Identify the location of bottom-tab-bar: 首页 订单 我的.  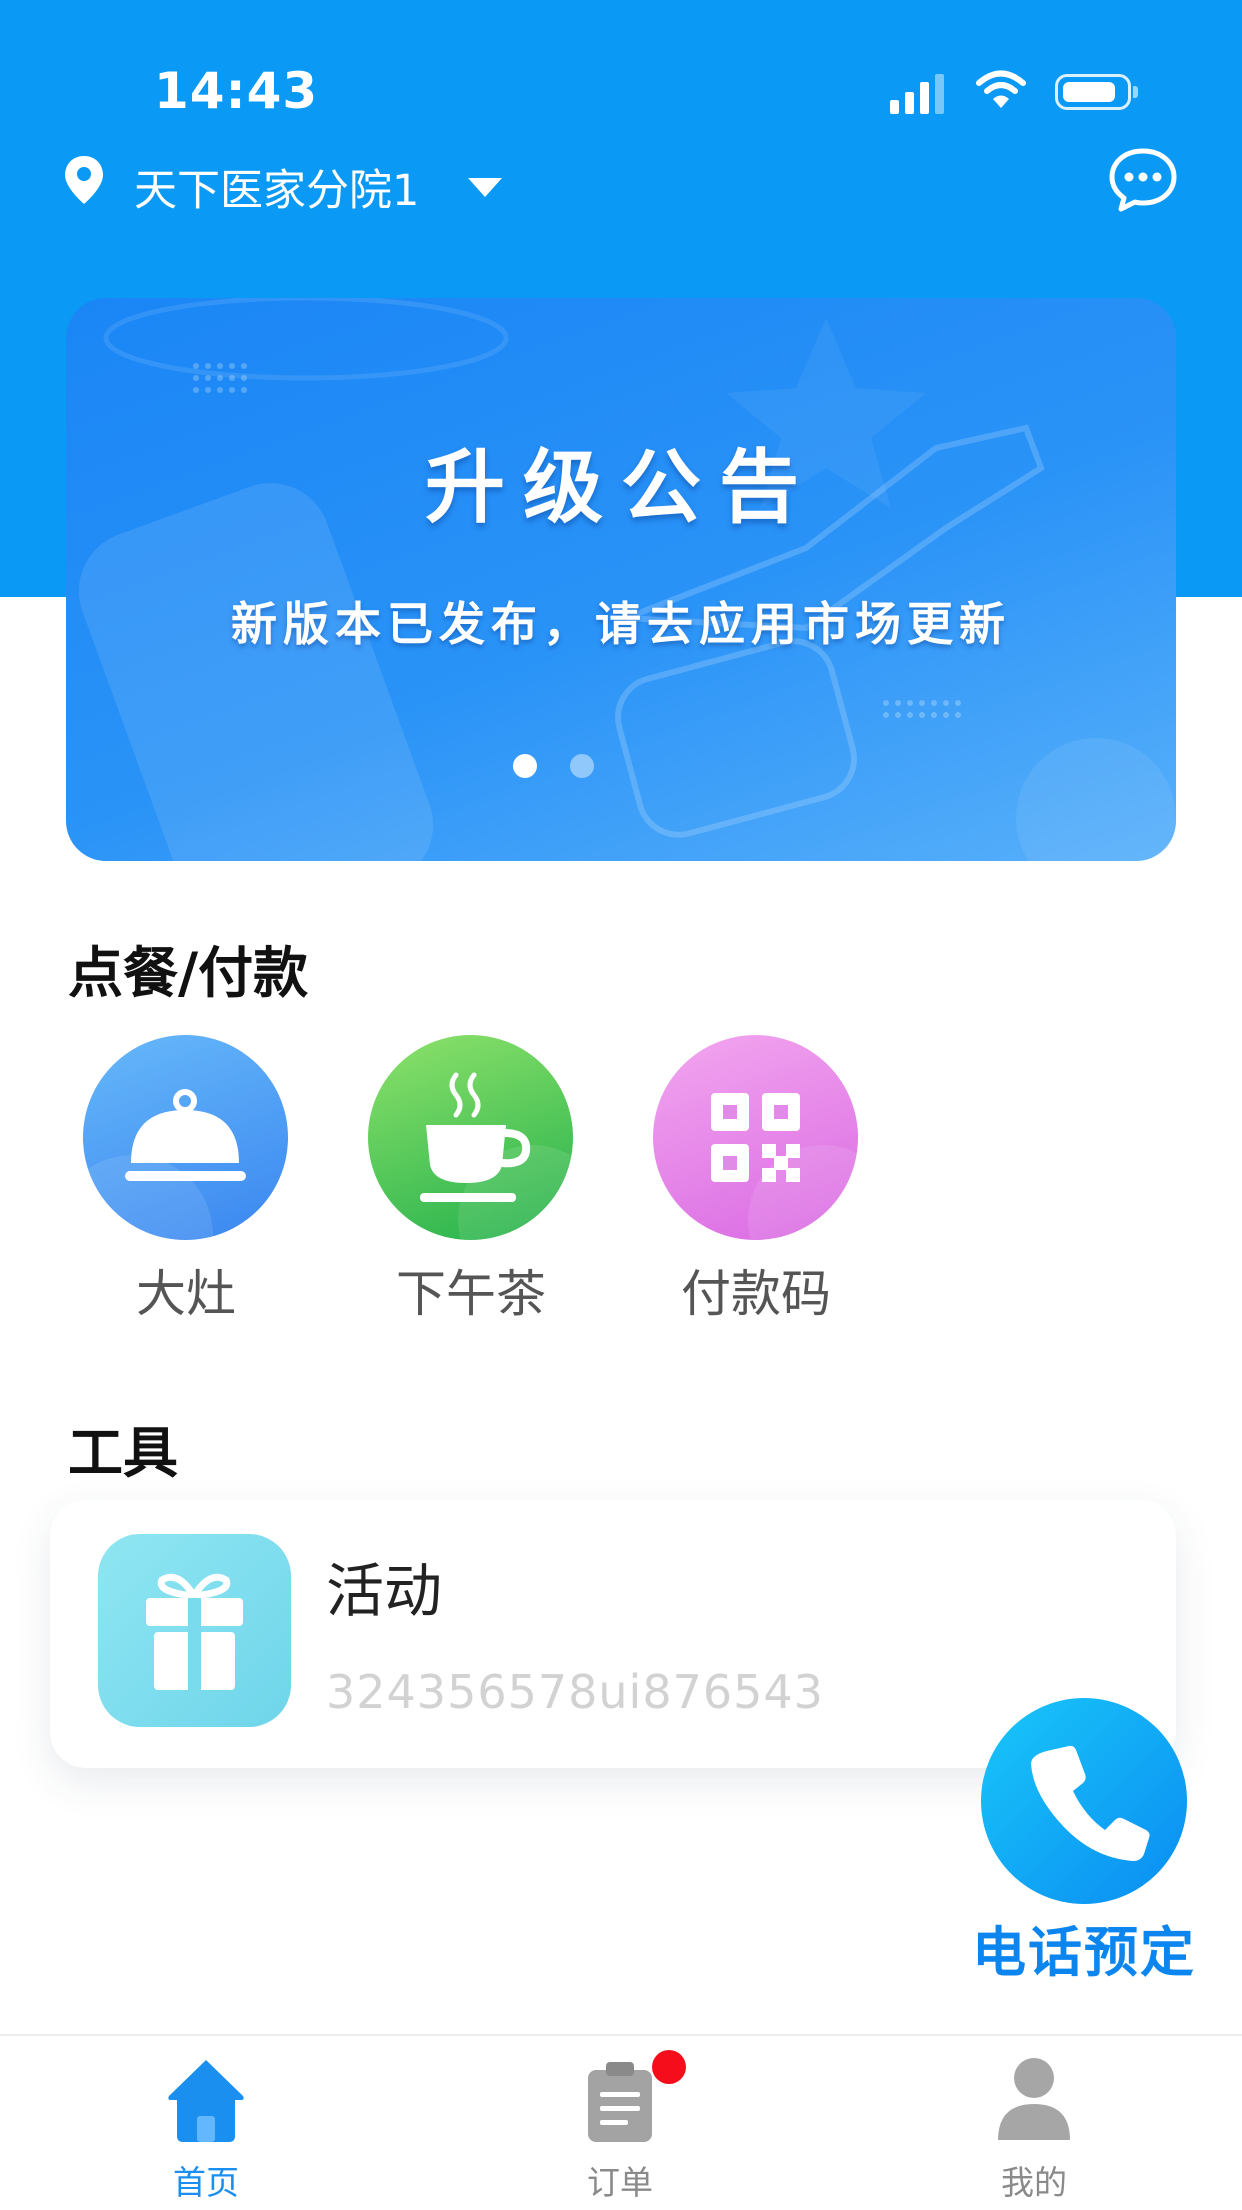
(621, 2122).